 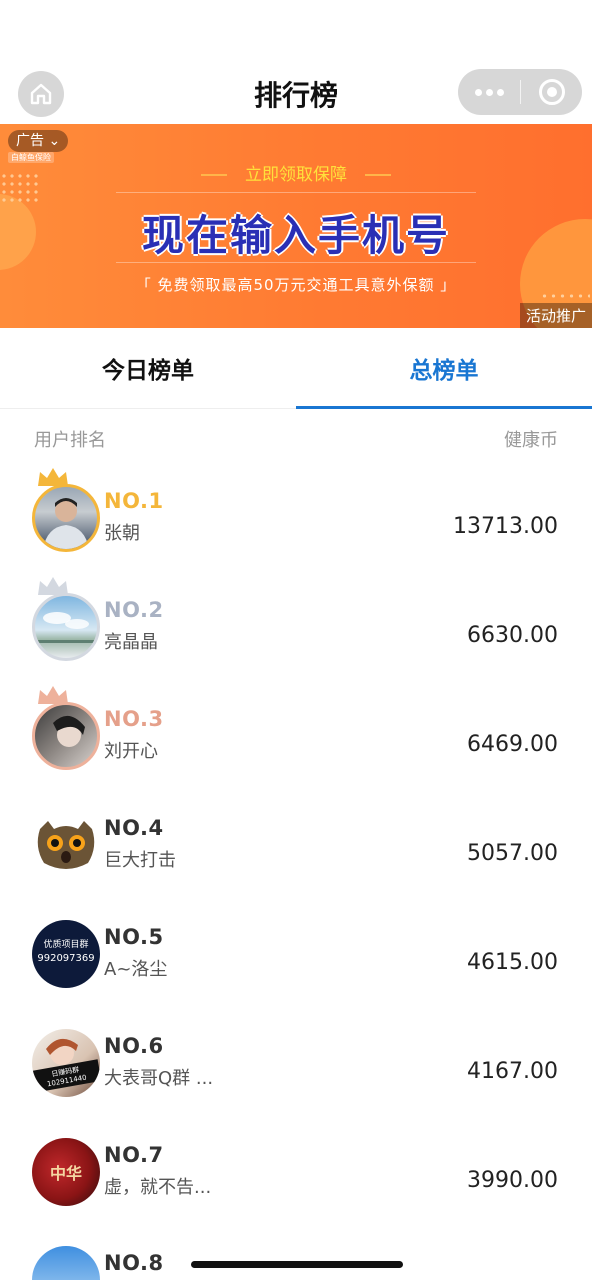 I want to click on user-name: 亮晶晶, so click(x=131, y=642).